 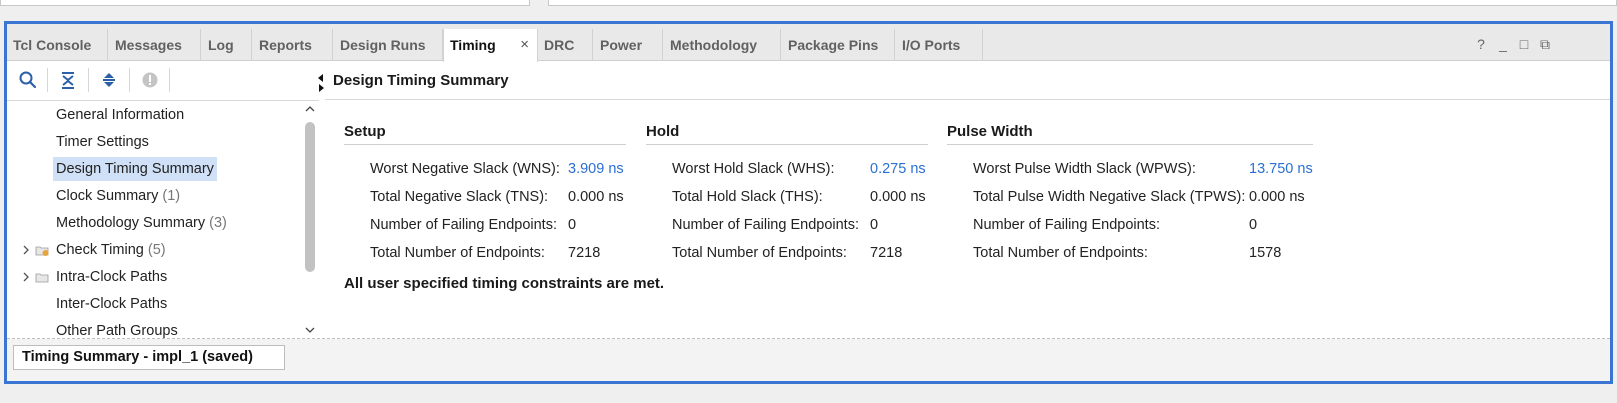 I want to click on tab-label: Package Pins, so click(x=833, y=45).